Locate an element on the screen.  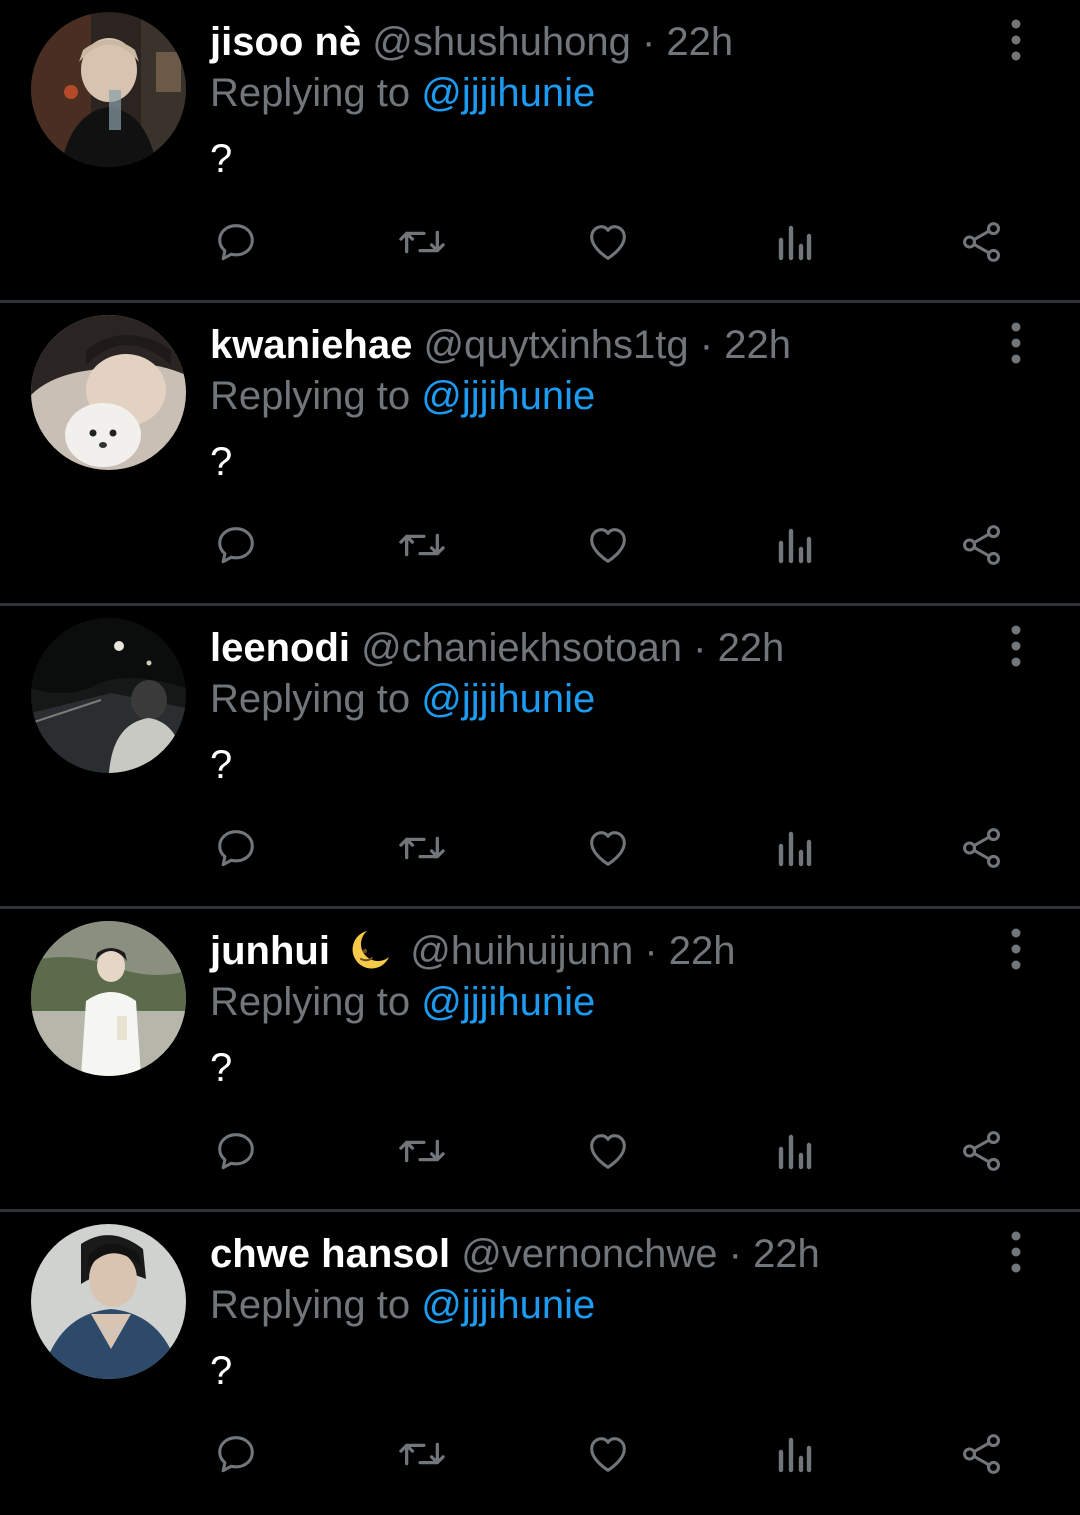
tweet-header: kwaniehae @quytxinhs1tg · 22h is located at coordinates (500, 345).